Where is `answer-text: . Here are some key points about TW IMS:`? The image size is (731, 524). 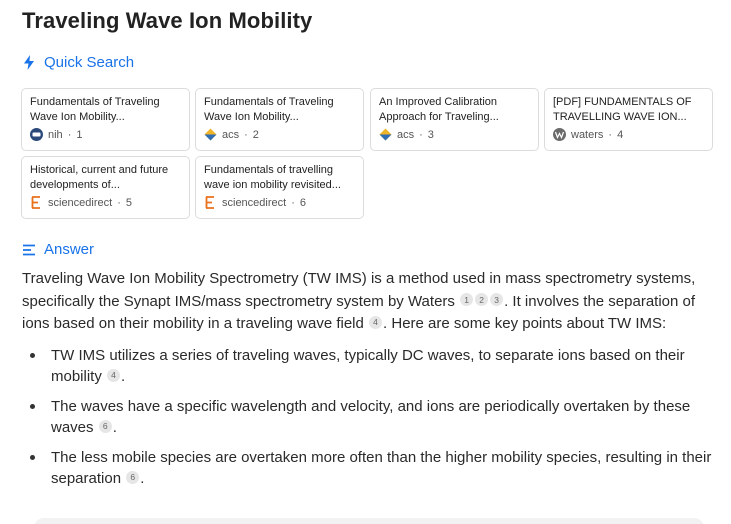
answer-text: . Here are some key points about TW IMS: is located at coordinates (525, 323).